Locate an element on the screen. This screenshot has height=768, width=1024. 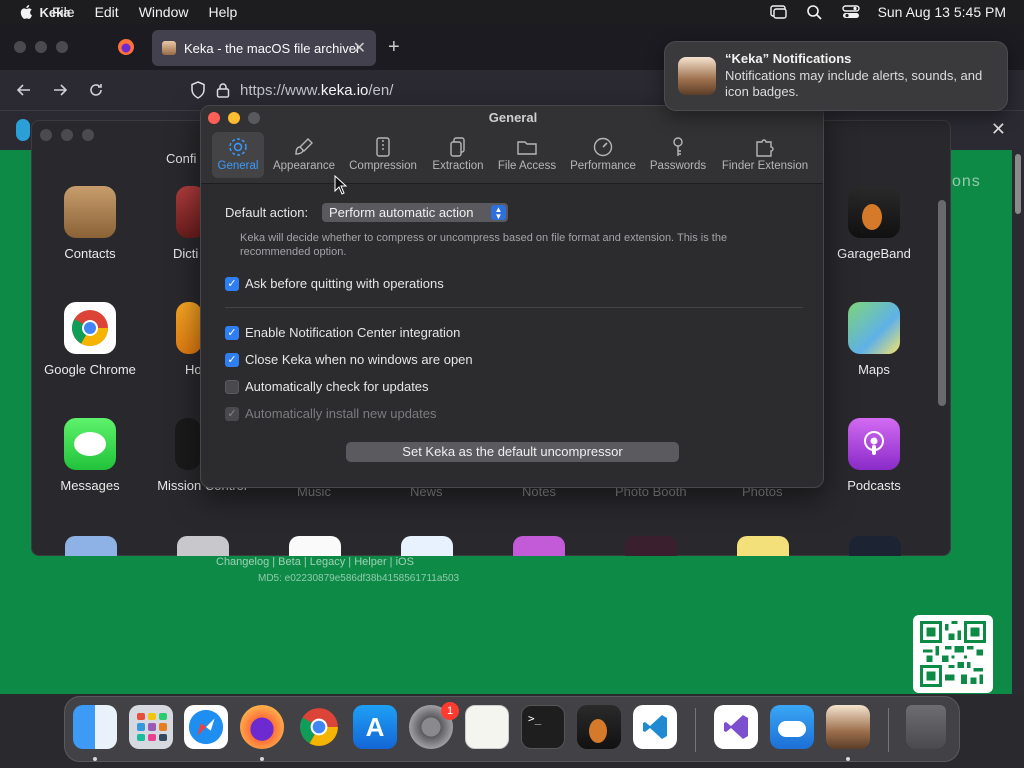
browser-minimize-dot is located at coordinates (41, 47).